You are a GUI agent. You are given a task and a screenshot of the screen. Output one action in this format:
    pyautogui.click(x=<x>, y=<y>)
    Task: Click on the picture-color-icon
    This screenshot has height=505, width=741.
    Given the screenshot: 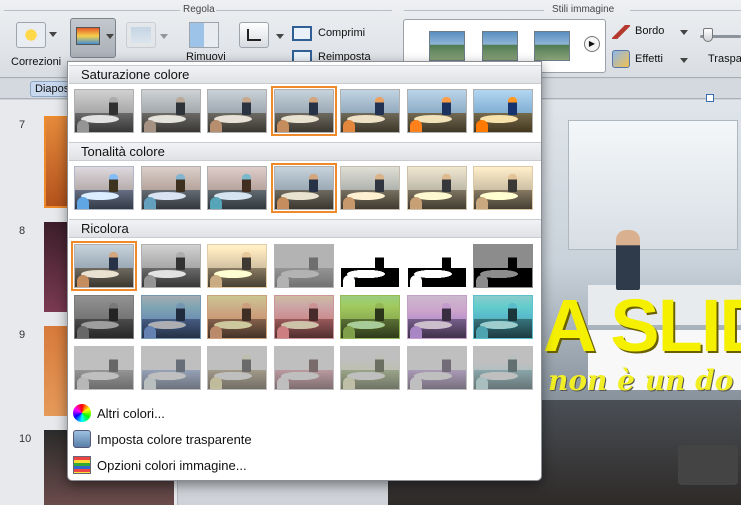 What is the action you would take?
    pyautogui.click(x=88, y=36)
    